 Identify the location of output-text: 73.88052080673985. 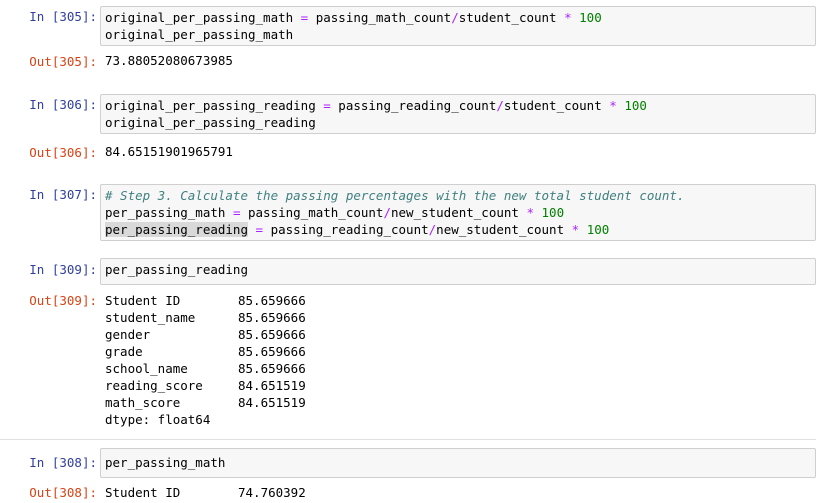
(169, 60).